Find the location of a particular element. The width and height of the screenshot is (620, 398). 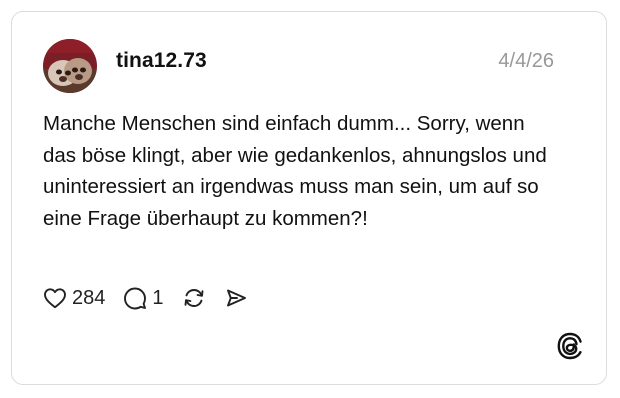

share-button is located at coordinates (236, 298).